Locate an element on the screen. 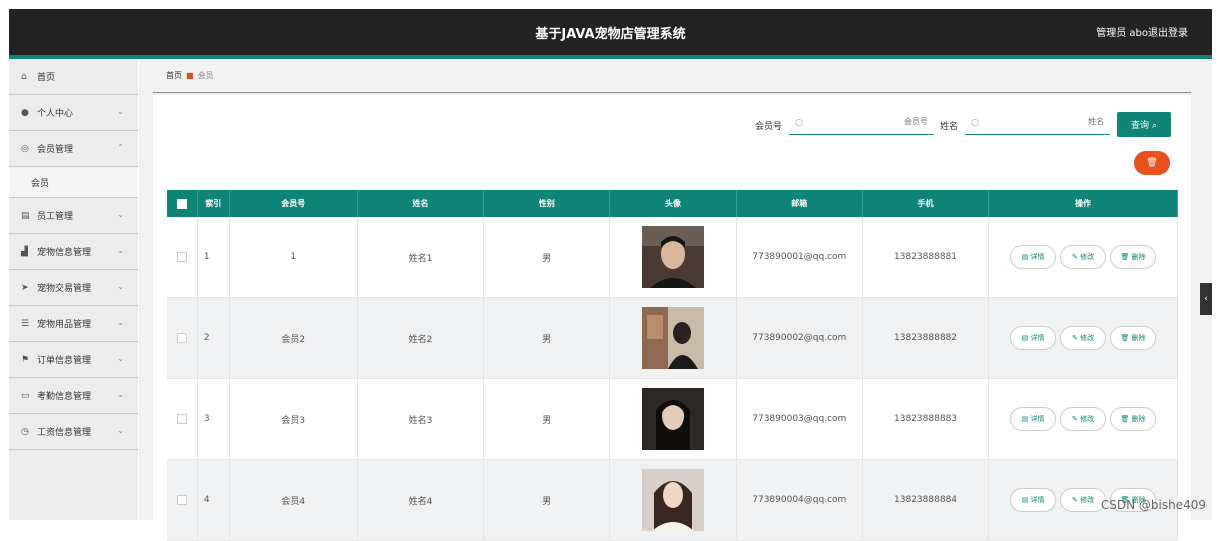  cell-email: 773890002@qq.com is located at coordinates (800, 338).